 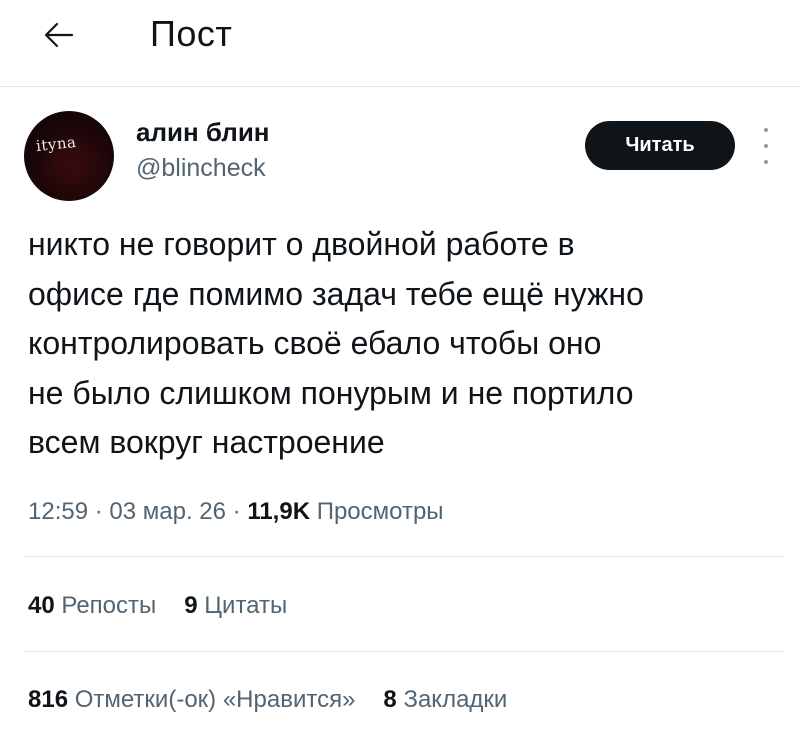 What do you see at coordinates (191, 33) in the screenshot?
I see `page-title: Пост` at bounding box center [191, 33].